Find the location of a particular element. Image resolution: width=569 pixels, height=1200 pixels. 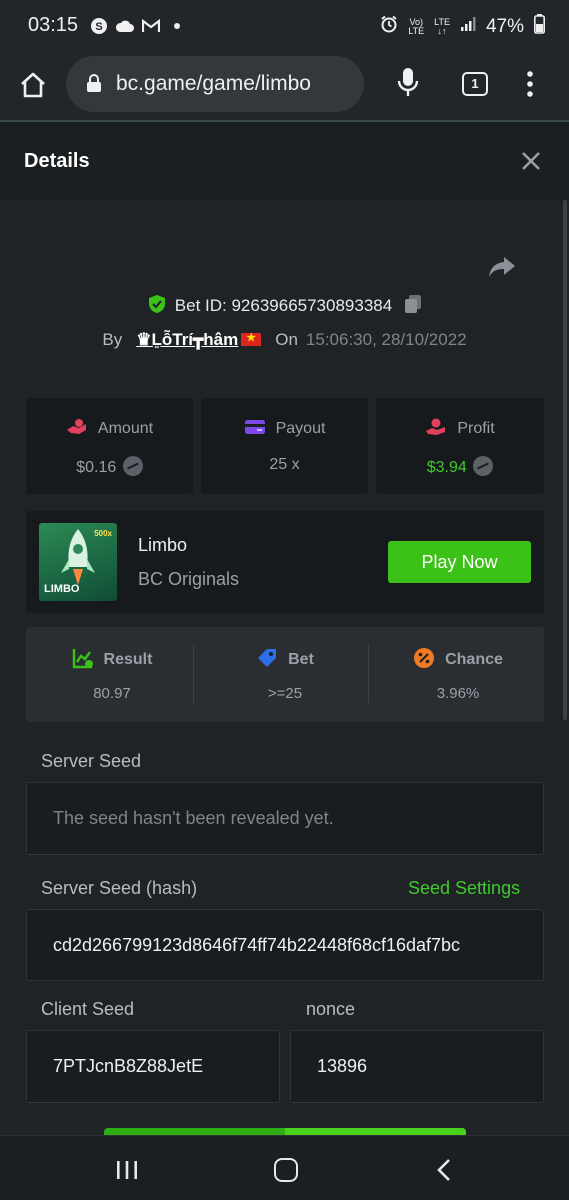

payout-card-icon is located at coordinates (255, 427).